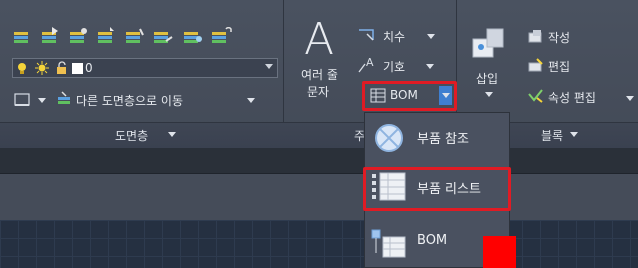 Image resolution: width=638 pixels, height=268 pixels. What do you see at coordinates (193, 37) in the screenshot?
I see `layer-freeze-icon` at bounding box center [193, 37].